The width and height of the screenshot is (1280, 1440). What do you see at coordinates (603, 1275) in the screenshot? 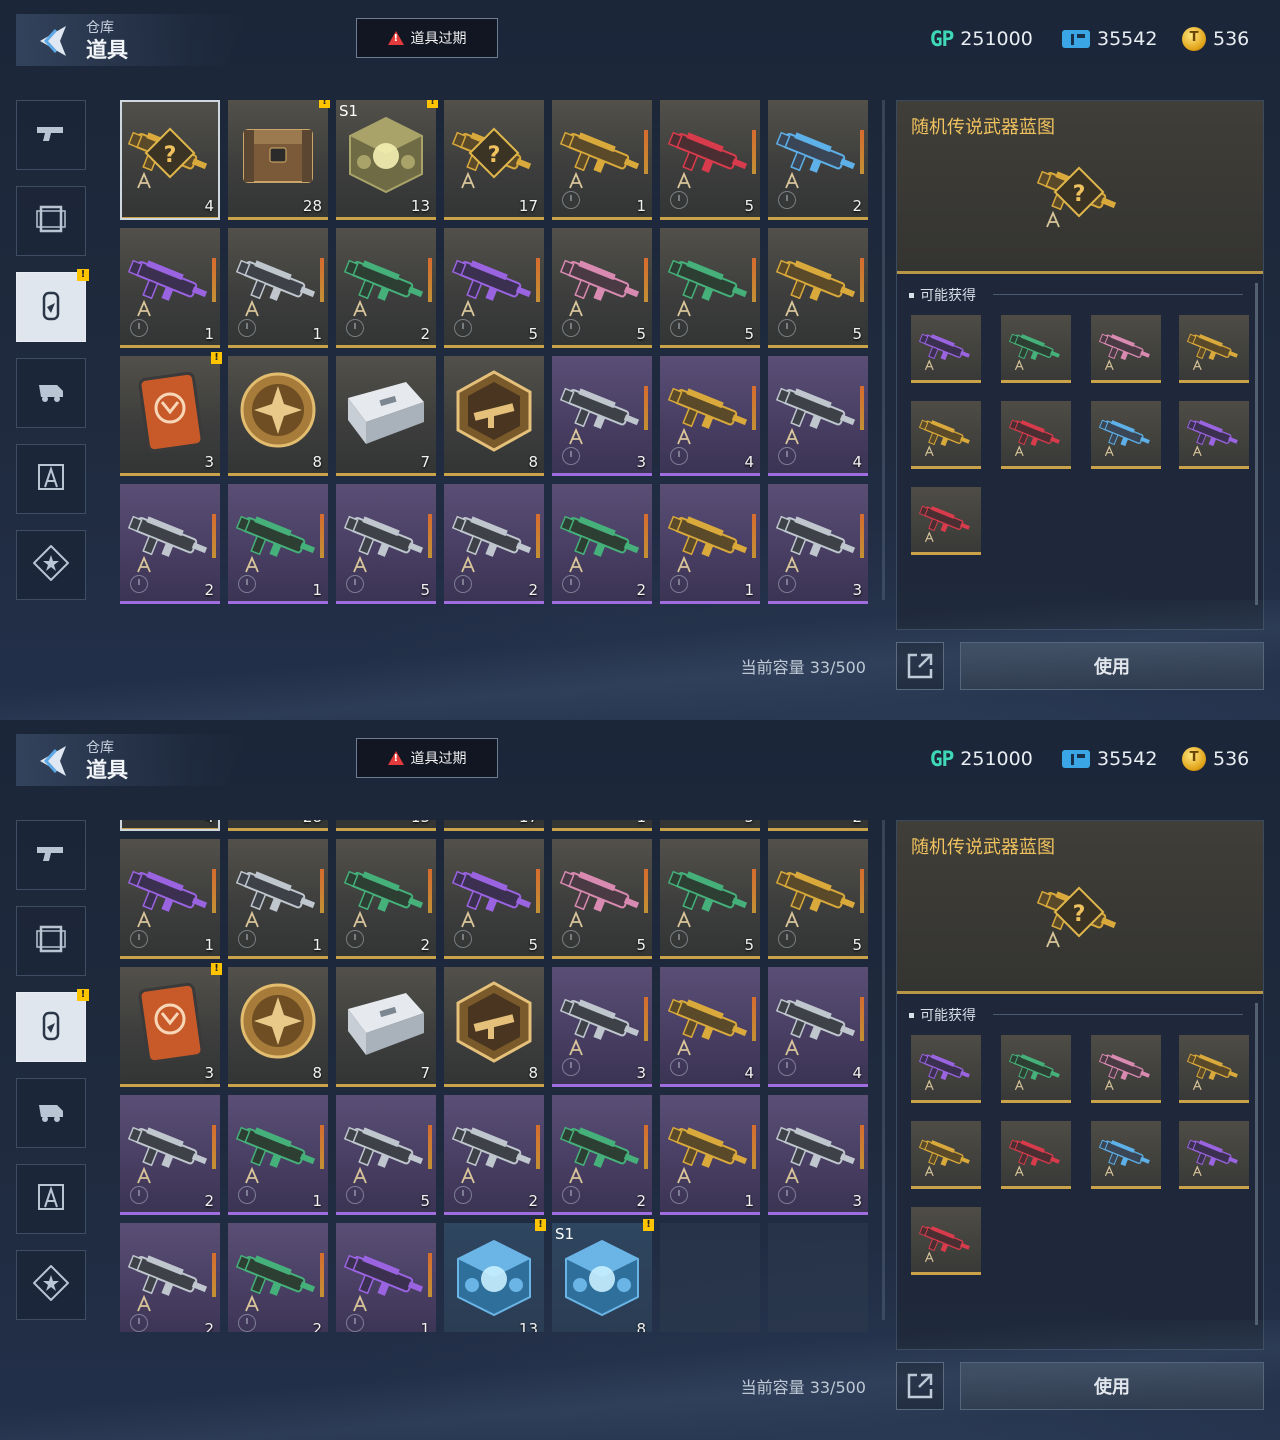
I see `item-slot: S1! 8` at bounding box center [603, 1275].